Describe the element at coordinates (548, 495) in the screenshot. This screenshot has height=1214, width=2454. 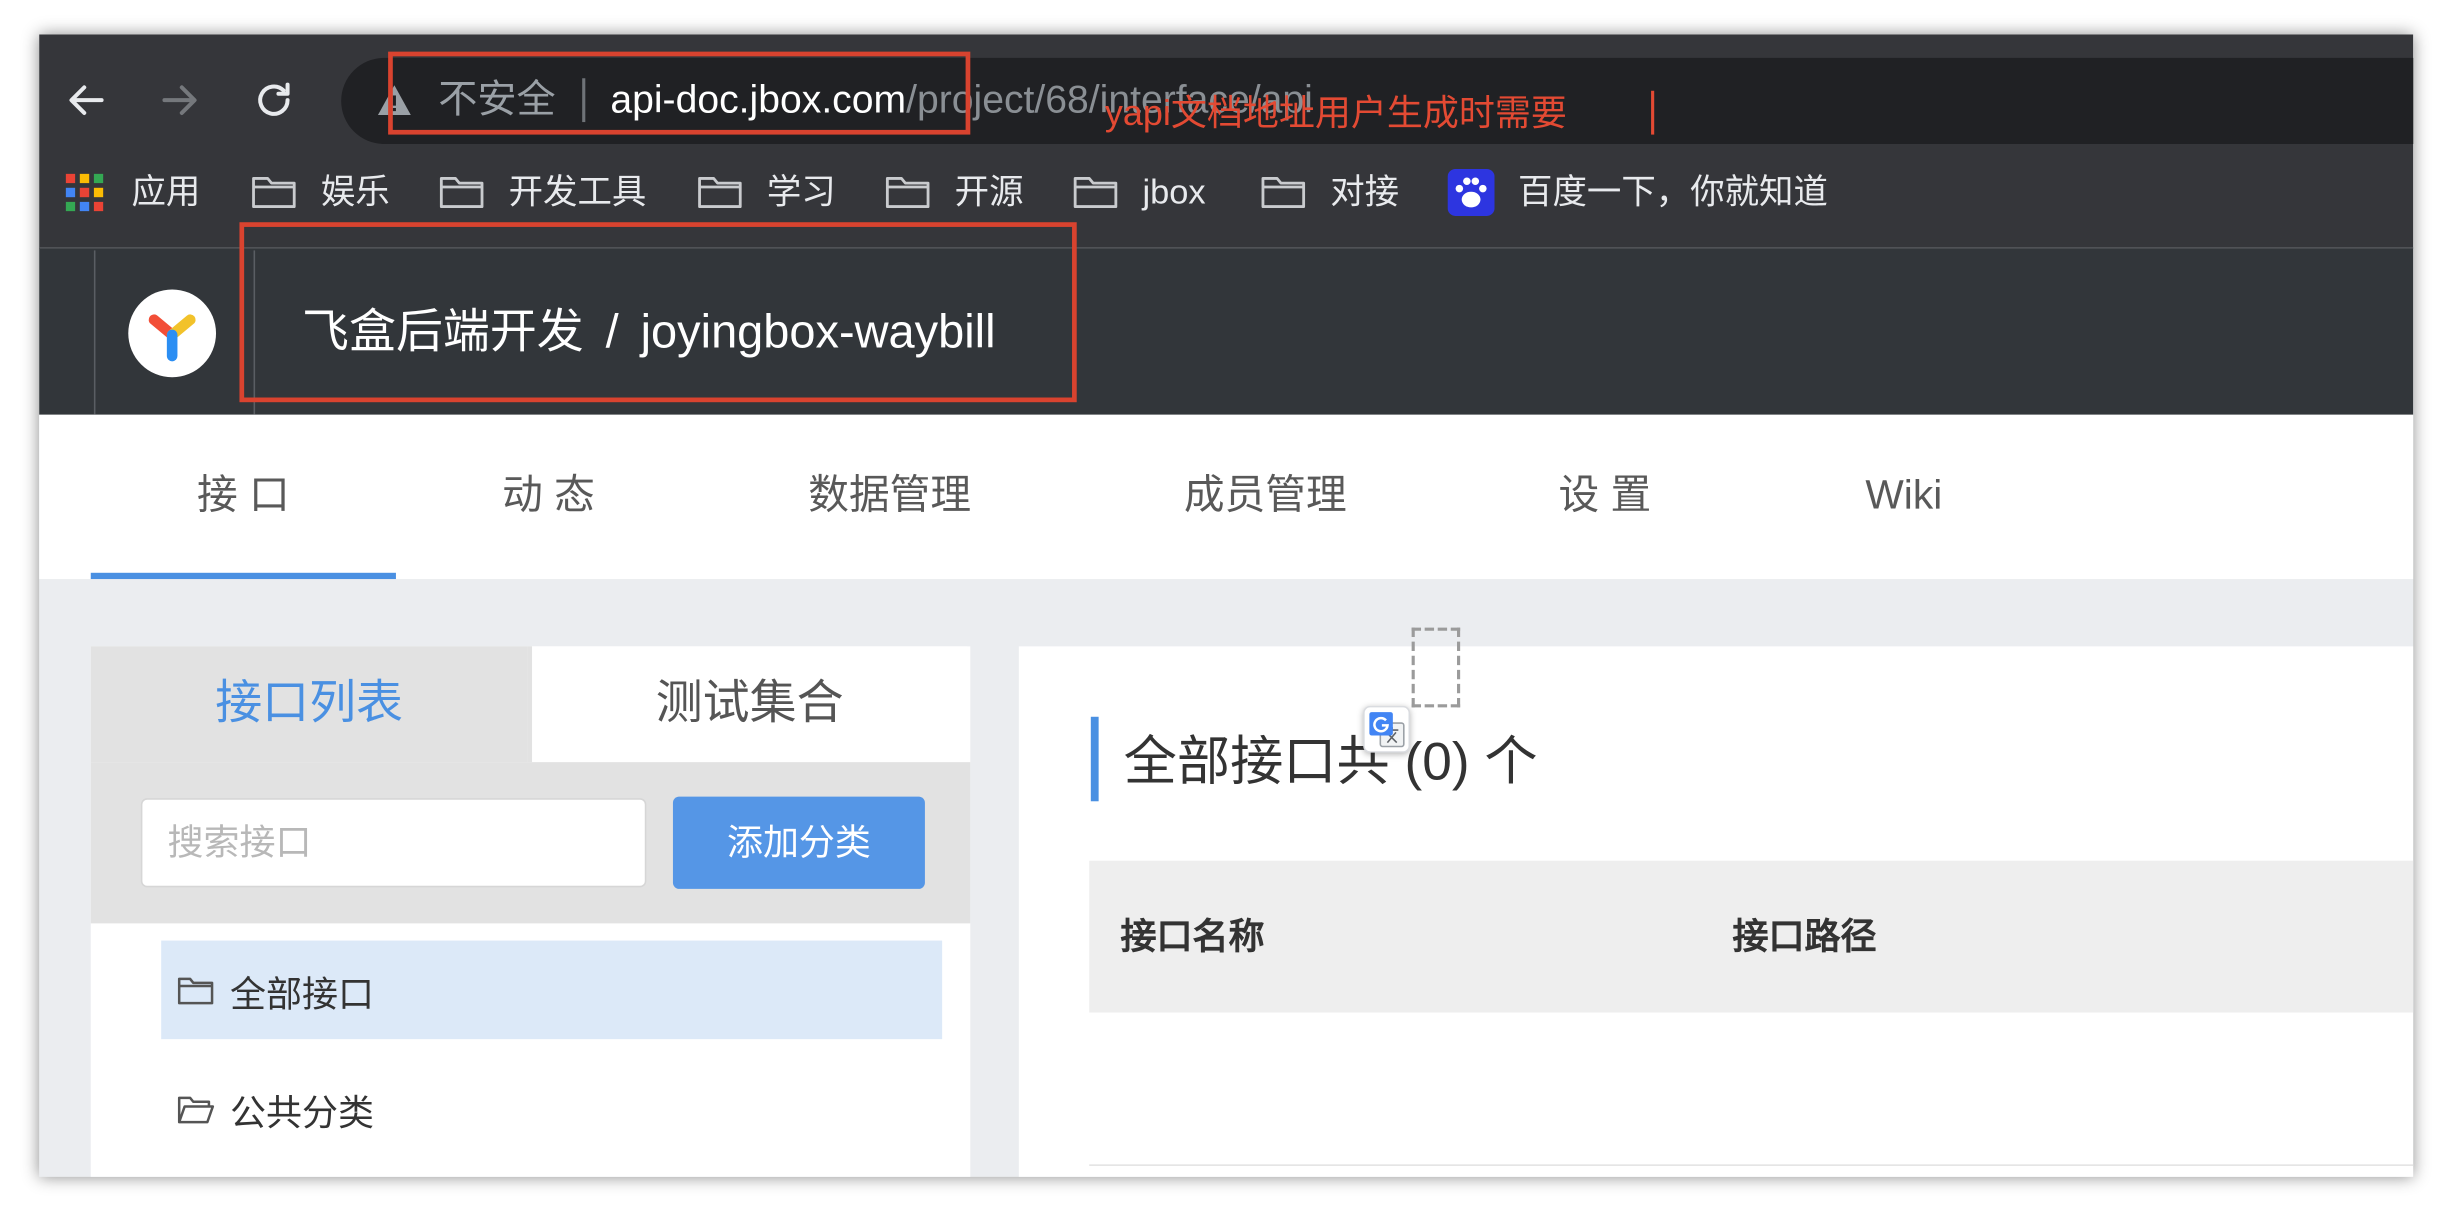
I see `tab-activity: 动 态` at that location.